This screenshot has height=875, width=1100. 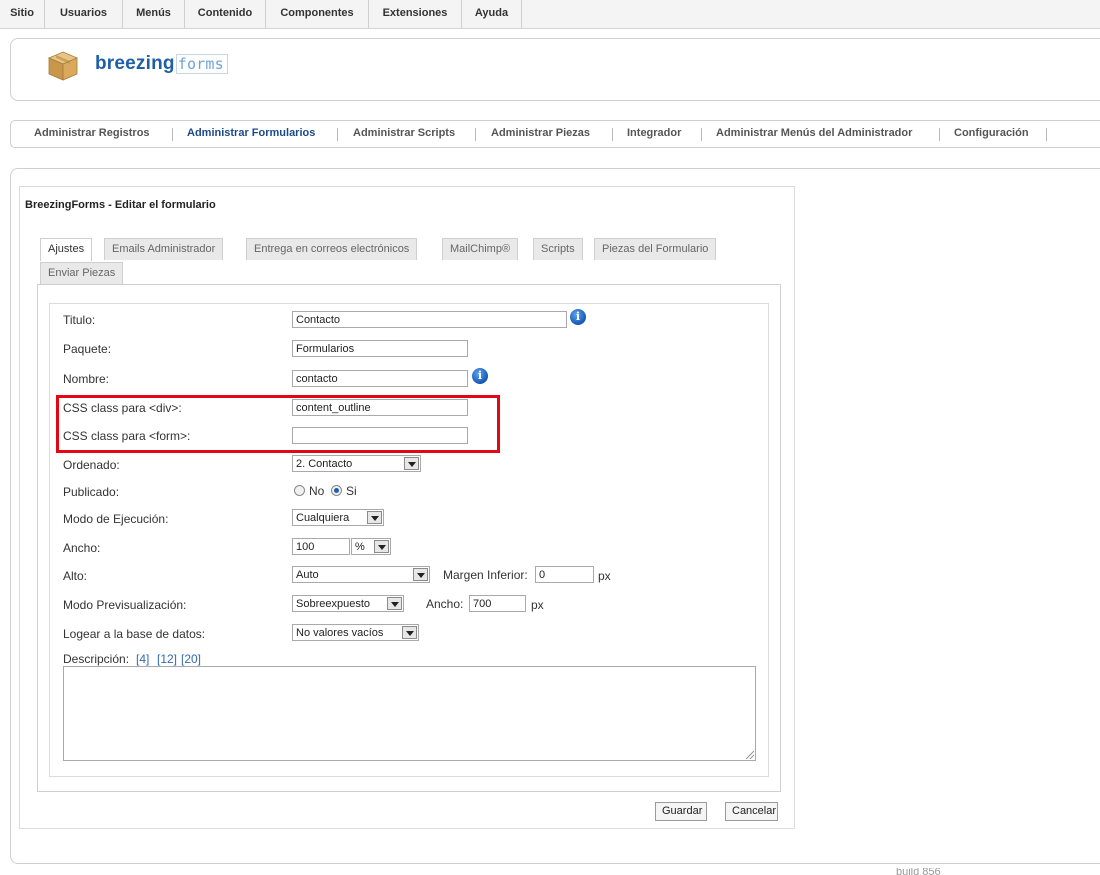 I want to click on submenu-integrador: Integrador, so click(x=654, y=134).